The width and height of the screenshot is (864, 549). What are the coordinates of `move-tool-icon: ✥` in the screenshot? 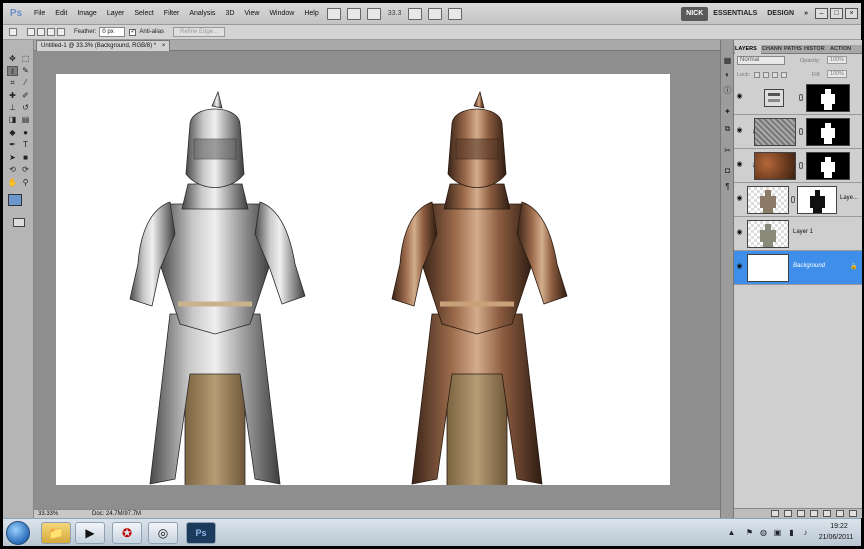 It's located at (12, 59).